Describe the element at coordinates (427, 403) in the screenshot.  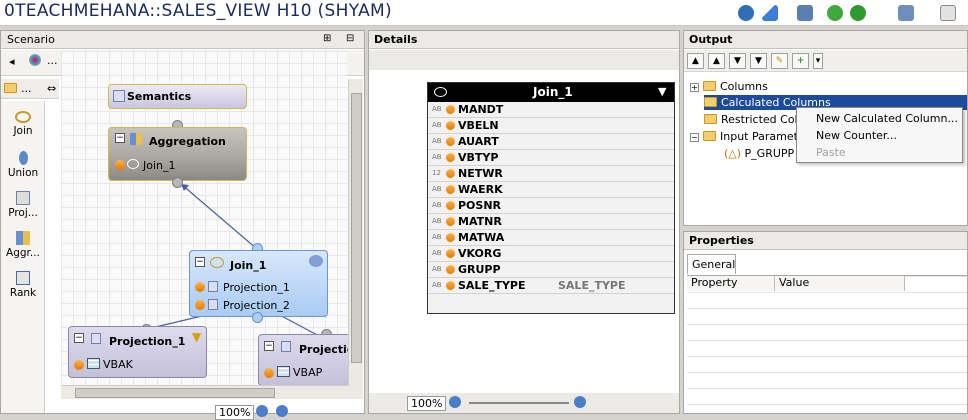
I see `details-zoom: 100%` at that location.